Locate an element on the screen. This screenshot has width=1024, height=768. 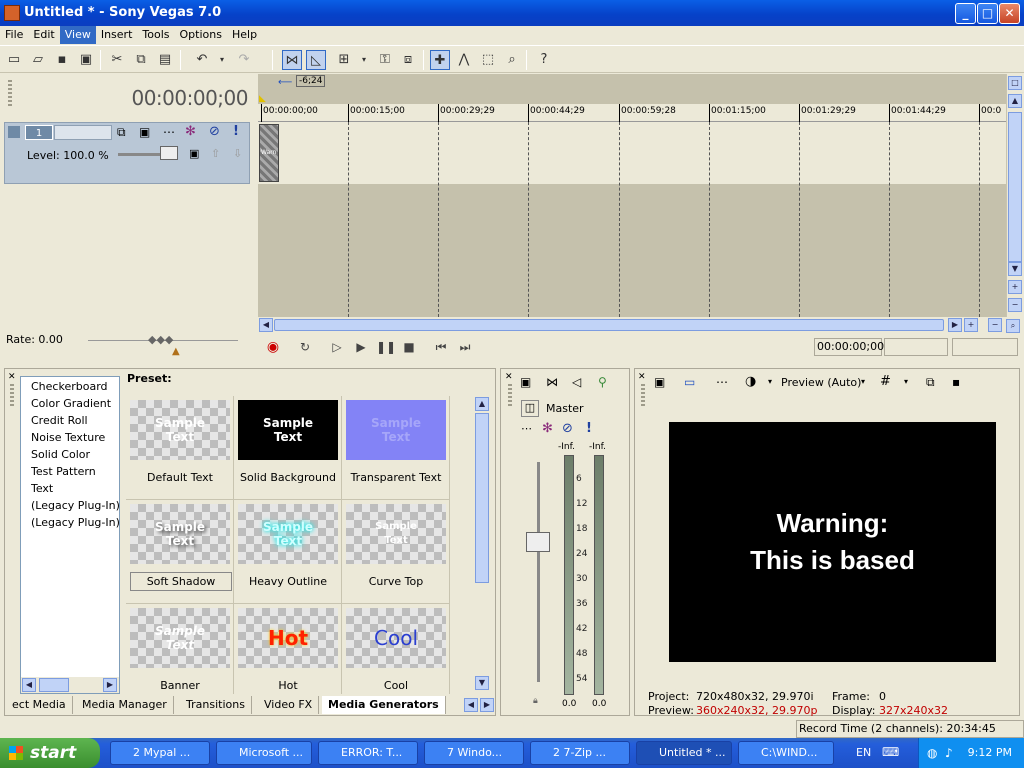
move-up-icon: ⇧ is located at coordinates (215, 153).